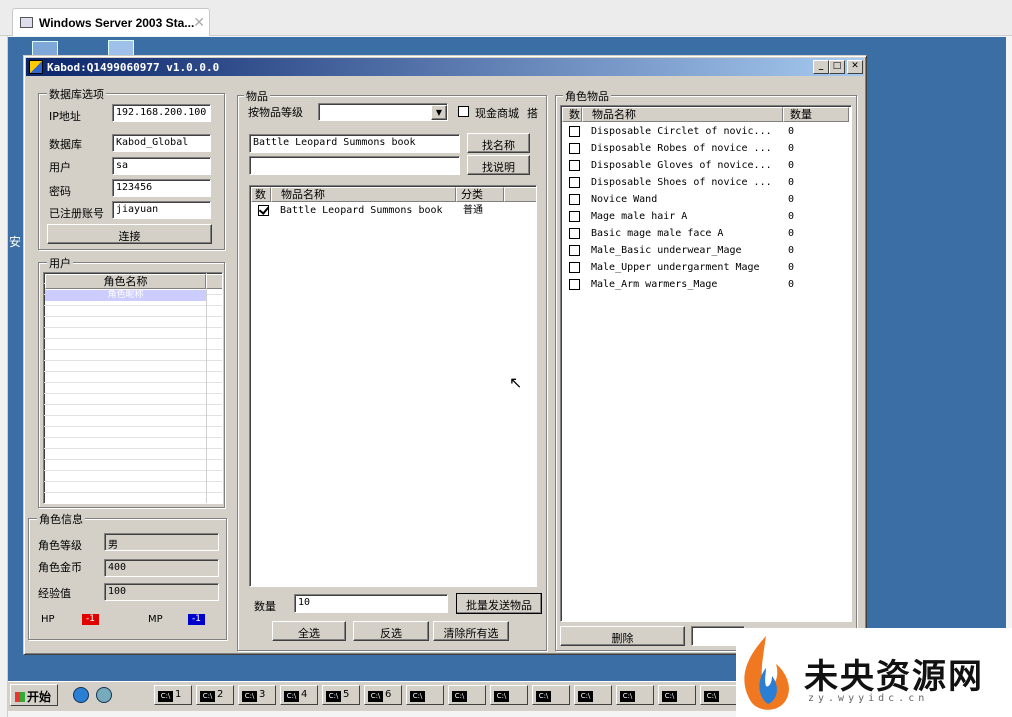 The width and height of the screenshot is (1012, 717). Describe the element at coordinates (354, 143) in the screenshot. I see `search-name-input: Battle Leopard Summons book` at that location.